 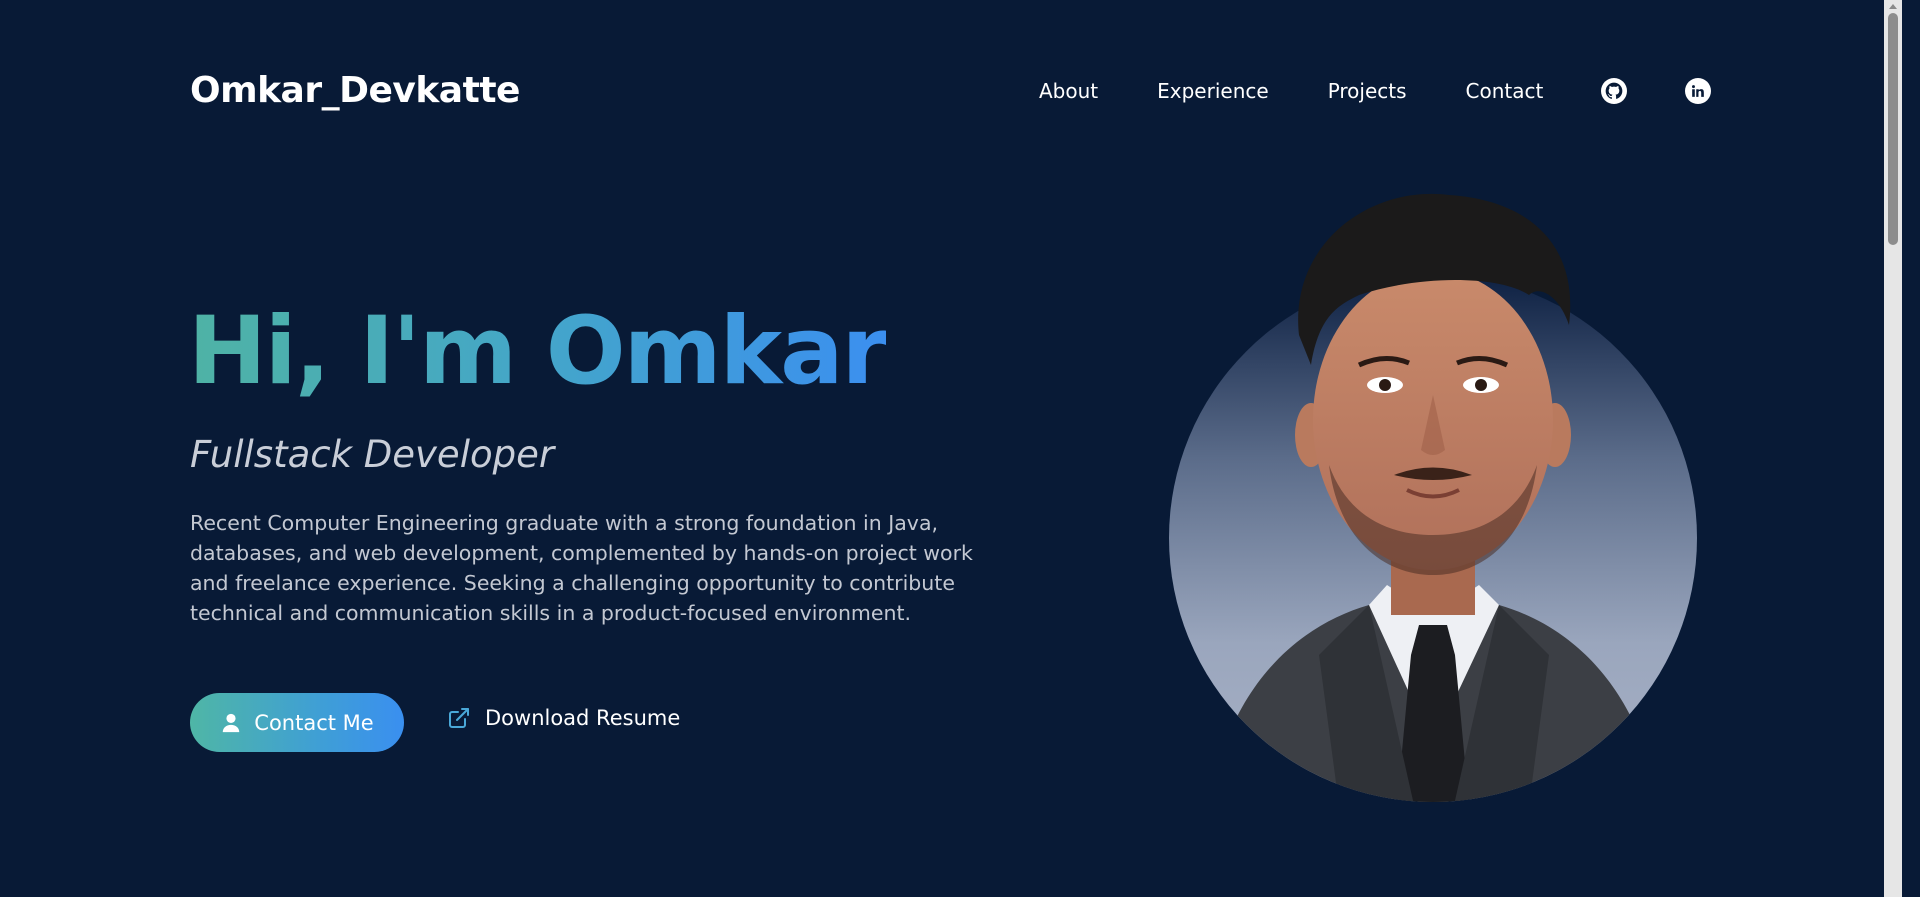 I want to click on hero-title: Hi, I'm Omkar, so click(x=538, y=351).